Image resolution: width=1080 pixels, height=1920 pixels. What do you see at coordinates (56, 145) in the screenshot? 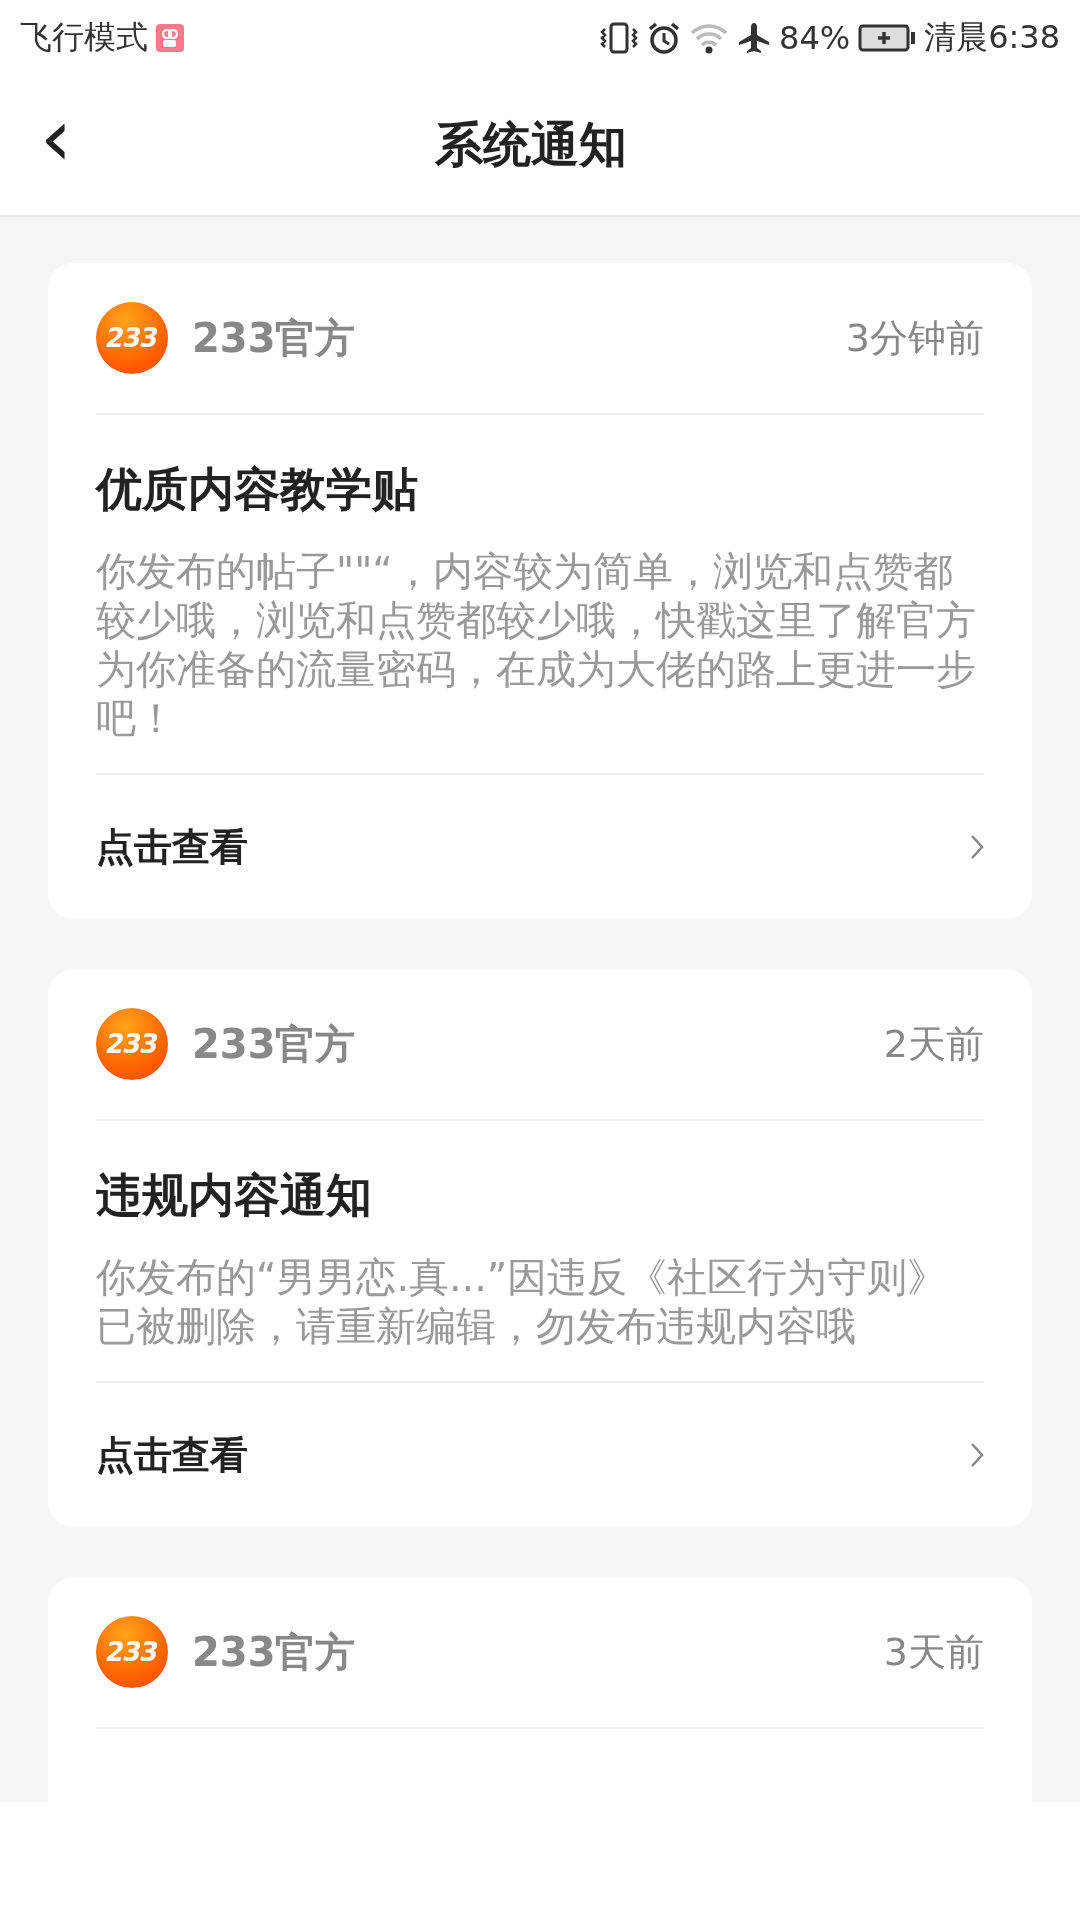
I see `back-button: ‹` at bounding box center [56, 145].